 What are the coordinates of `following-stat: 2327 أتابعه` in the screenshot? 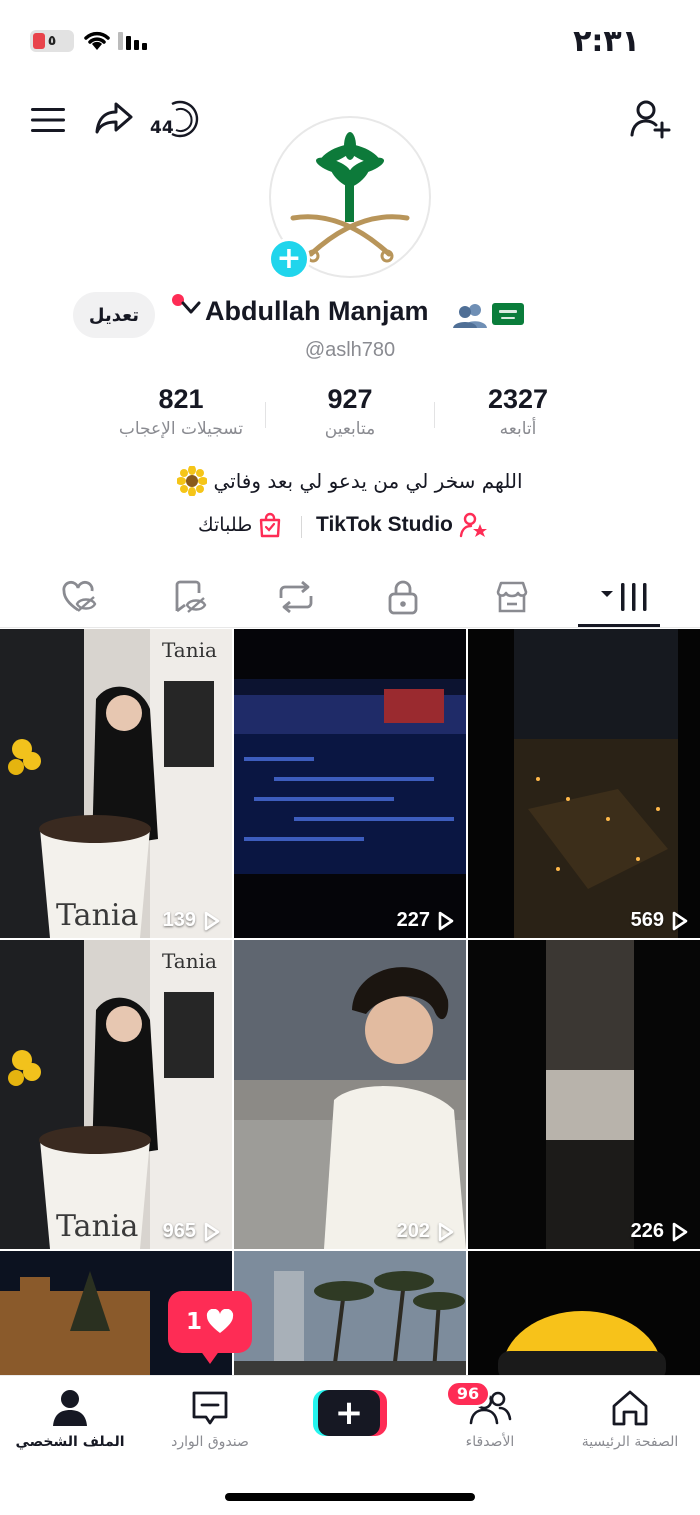 It's located at (518, 411).